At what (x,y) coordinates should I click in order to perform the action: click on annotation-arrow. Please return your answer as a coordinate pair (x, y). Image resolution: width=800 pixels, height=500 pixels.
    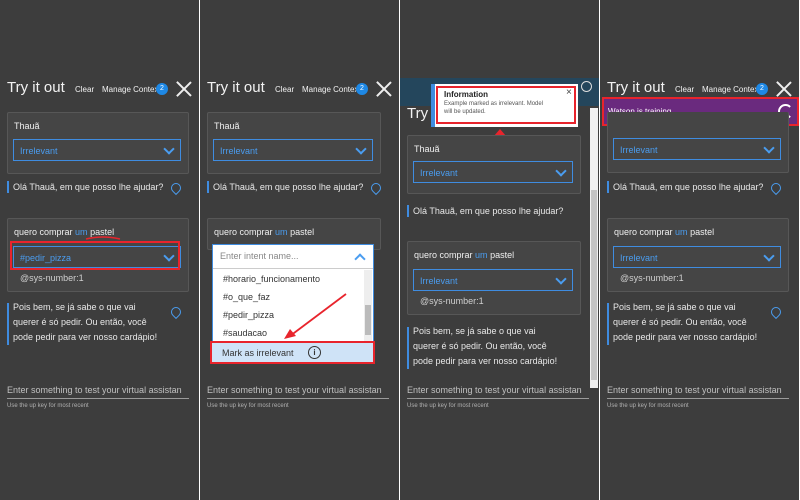
    Looking at the image, I should click on (315, 316).